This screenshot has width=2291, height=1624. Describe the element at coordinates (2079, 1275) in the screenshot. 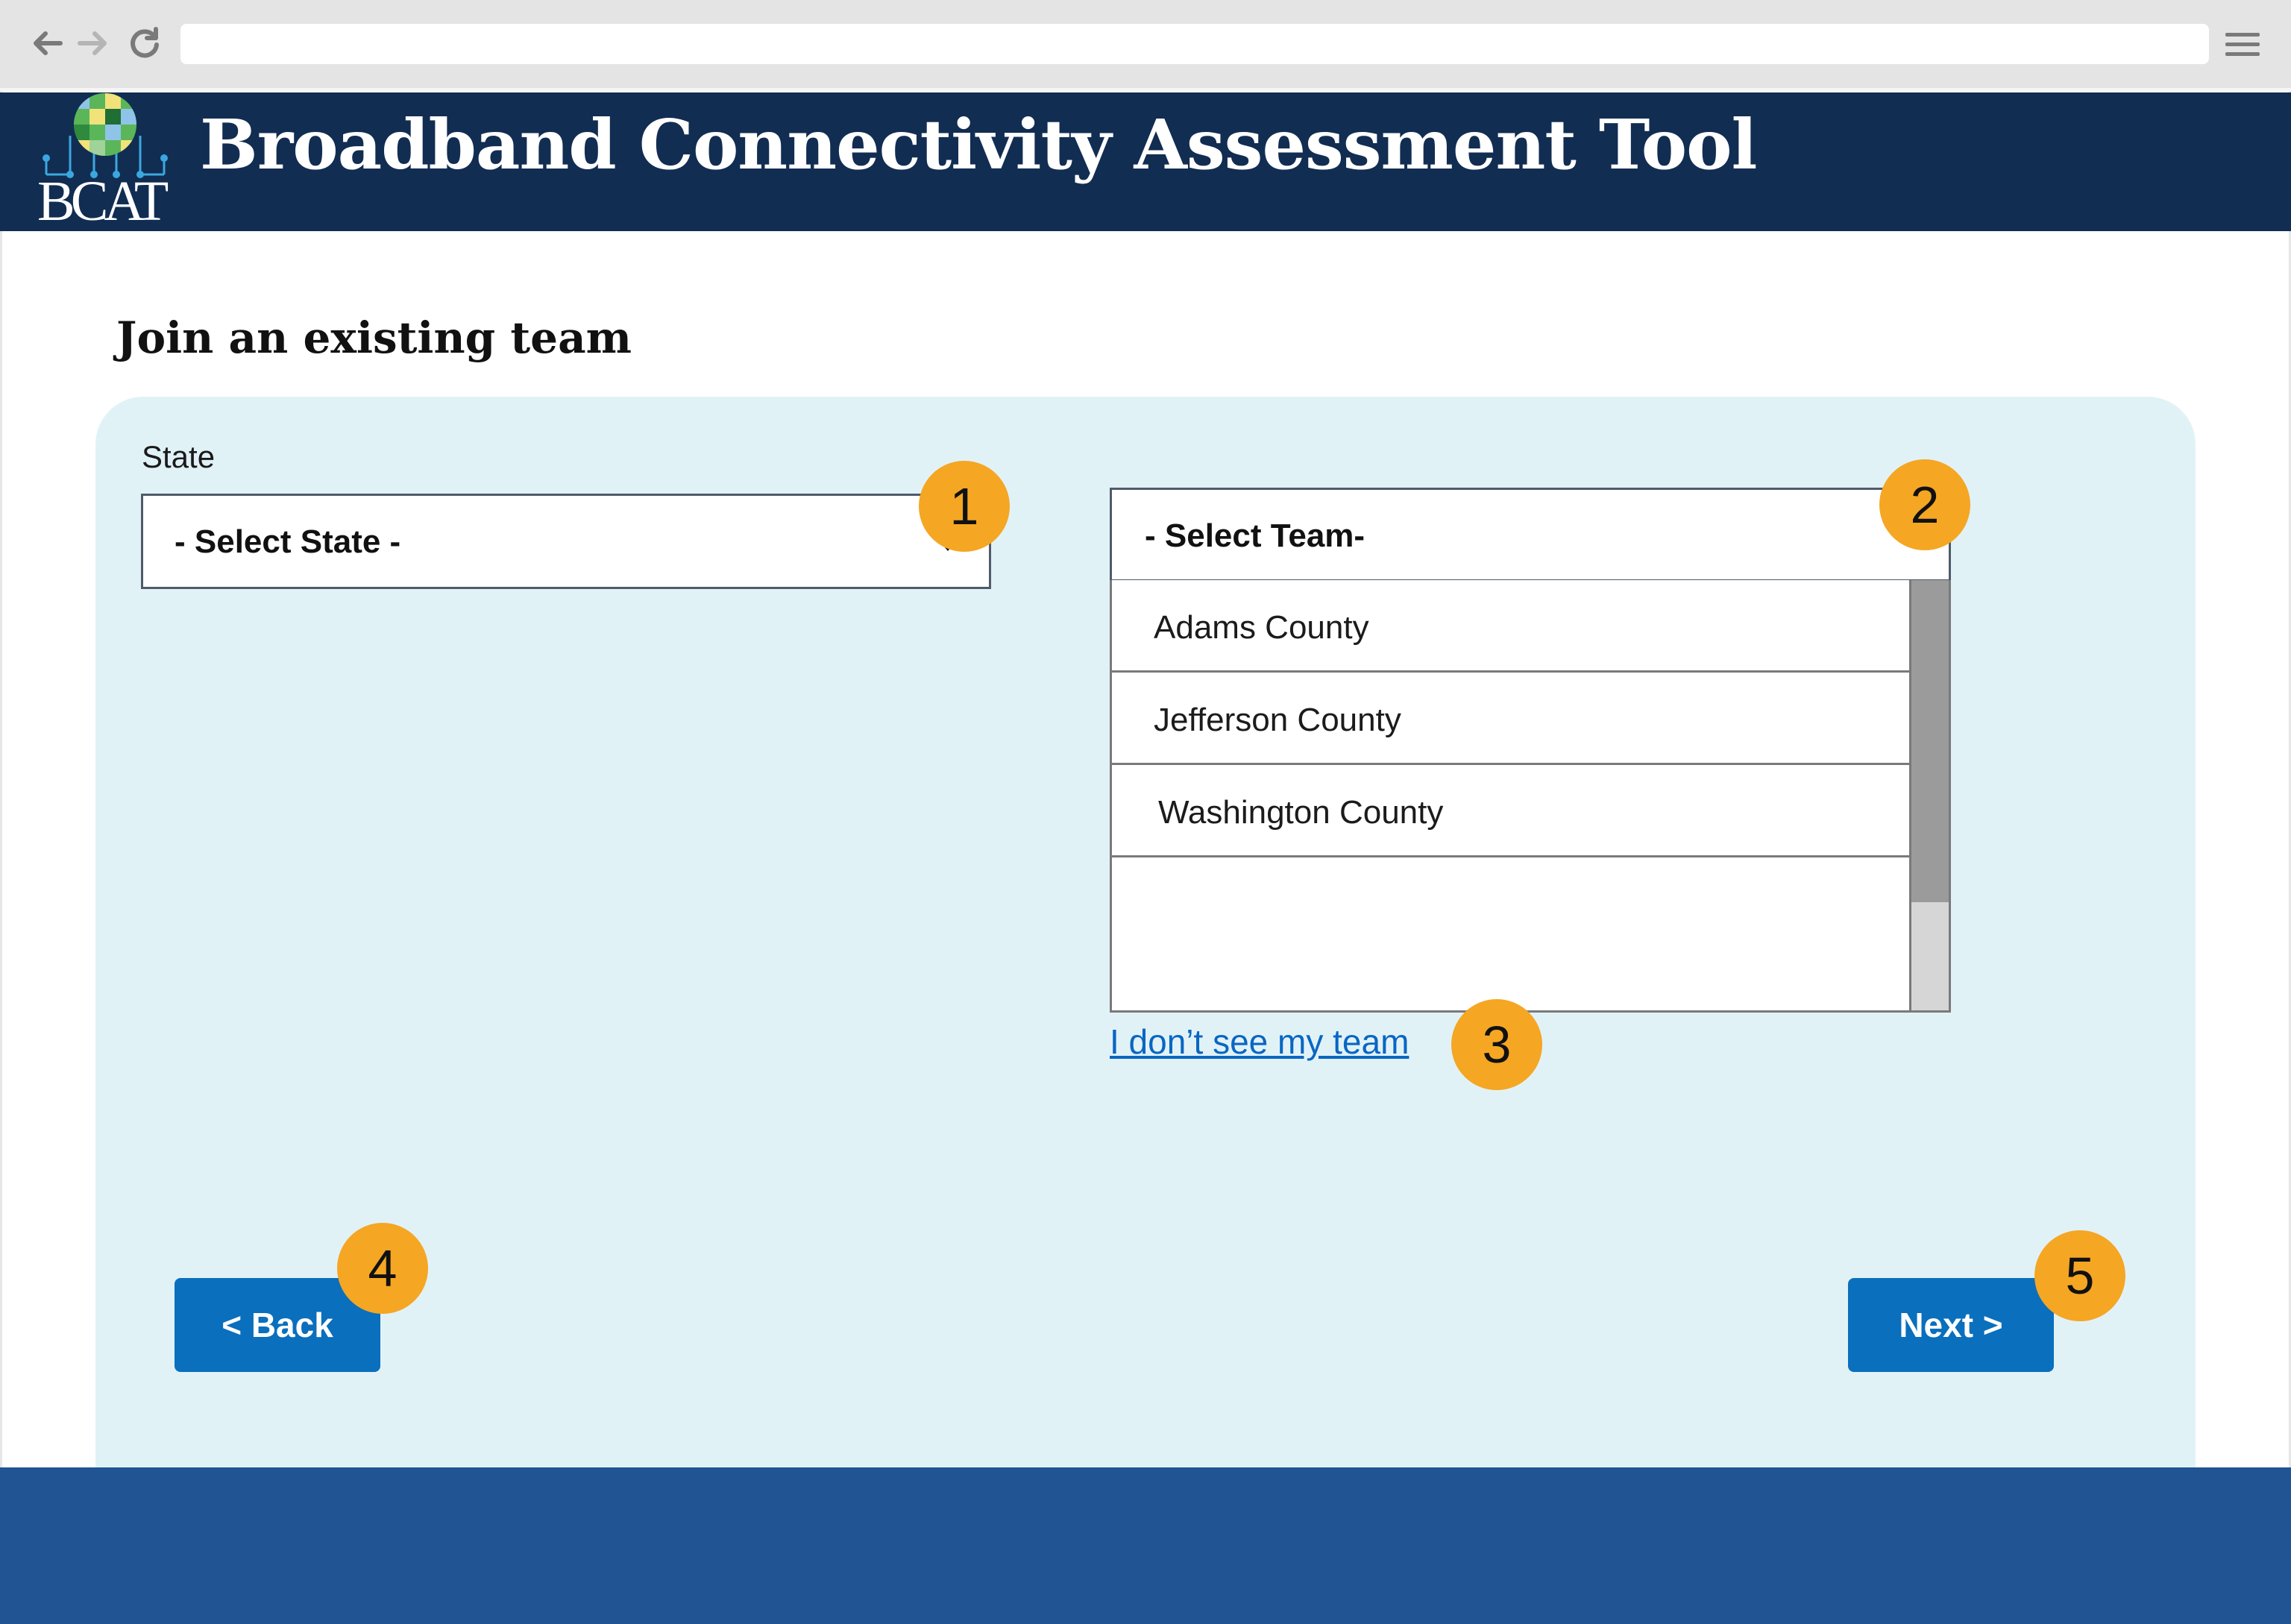

I see `callout-badge-5: 5` at that location.